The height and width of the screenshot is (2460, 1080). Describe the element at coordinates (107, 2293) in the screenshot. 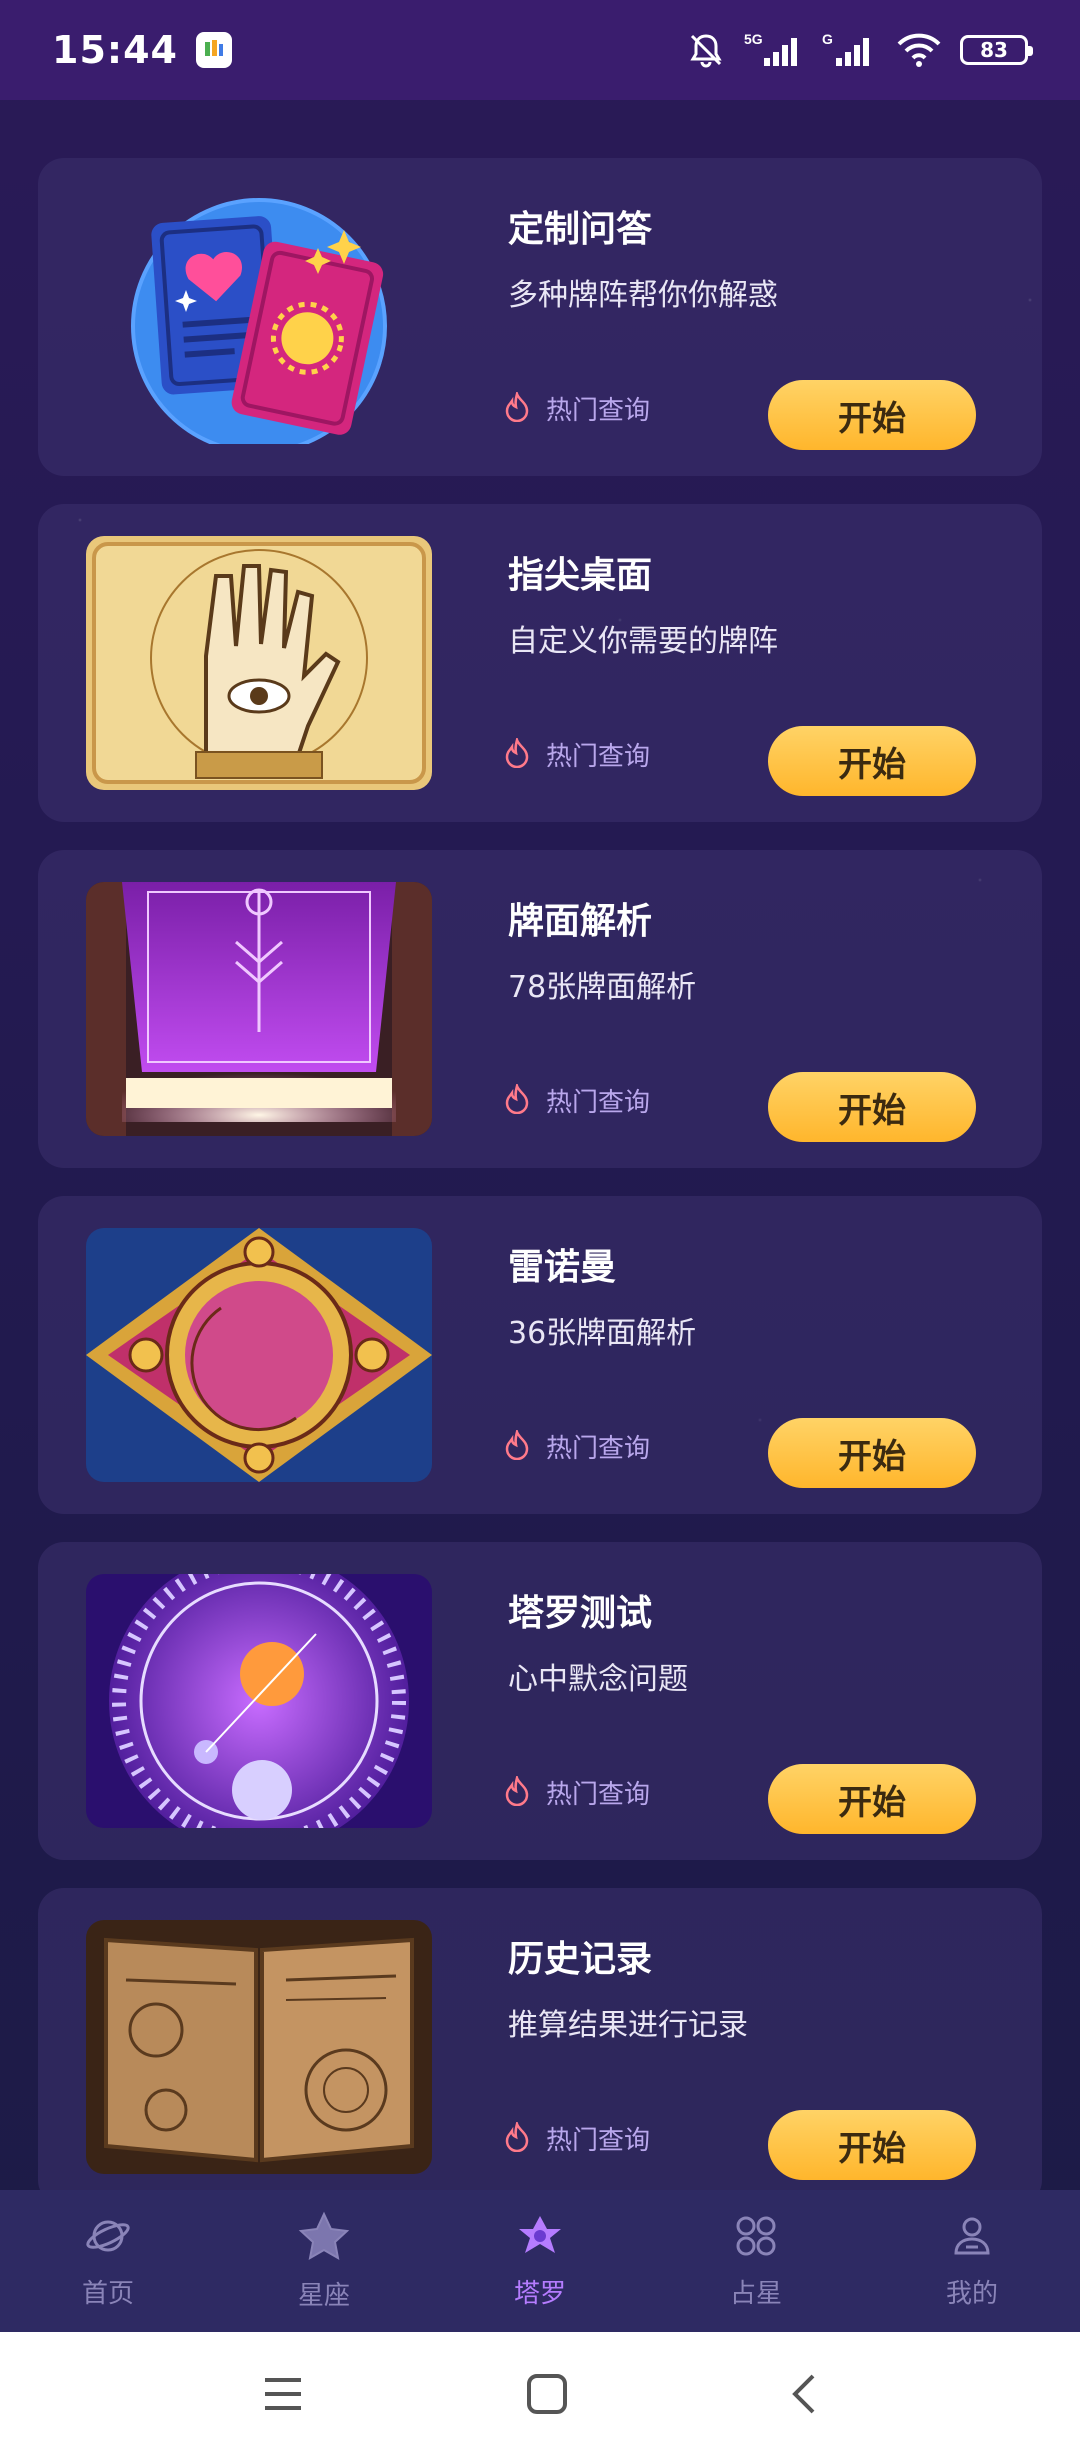

I see `tab-label: 首页` at that location.